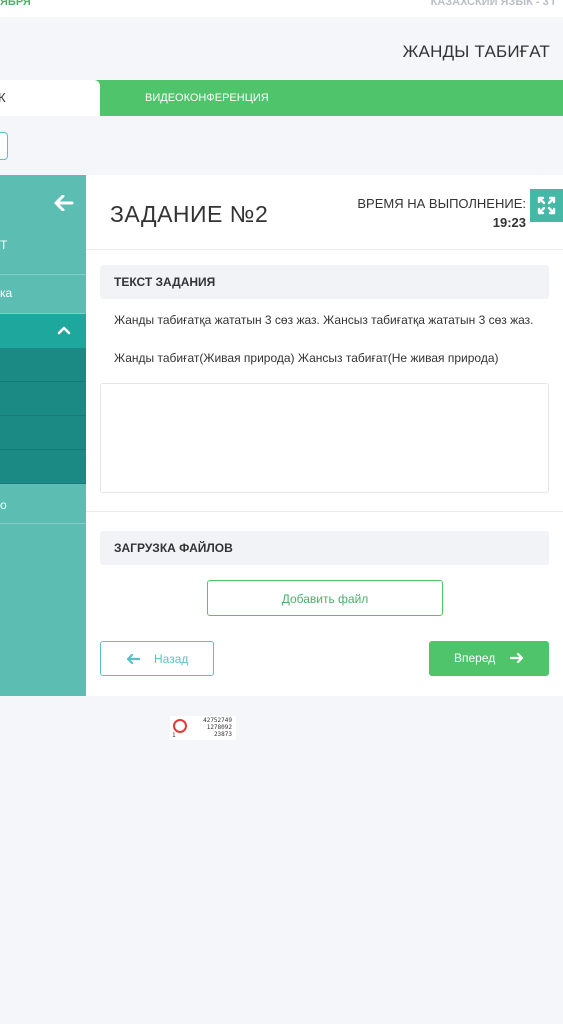 This screenshot has width=563, height=1024. Describe the element at coordinates (324, 548) in the screenshot. I see `upload-header: ЗАГРУЗКА ФАЙЛОВ` at that location.